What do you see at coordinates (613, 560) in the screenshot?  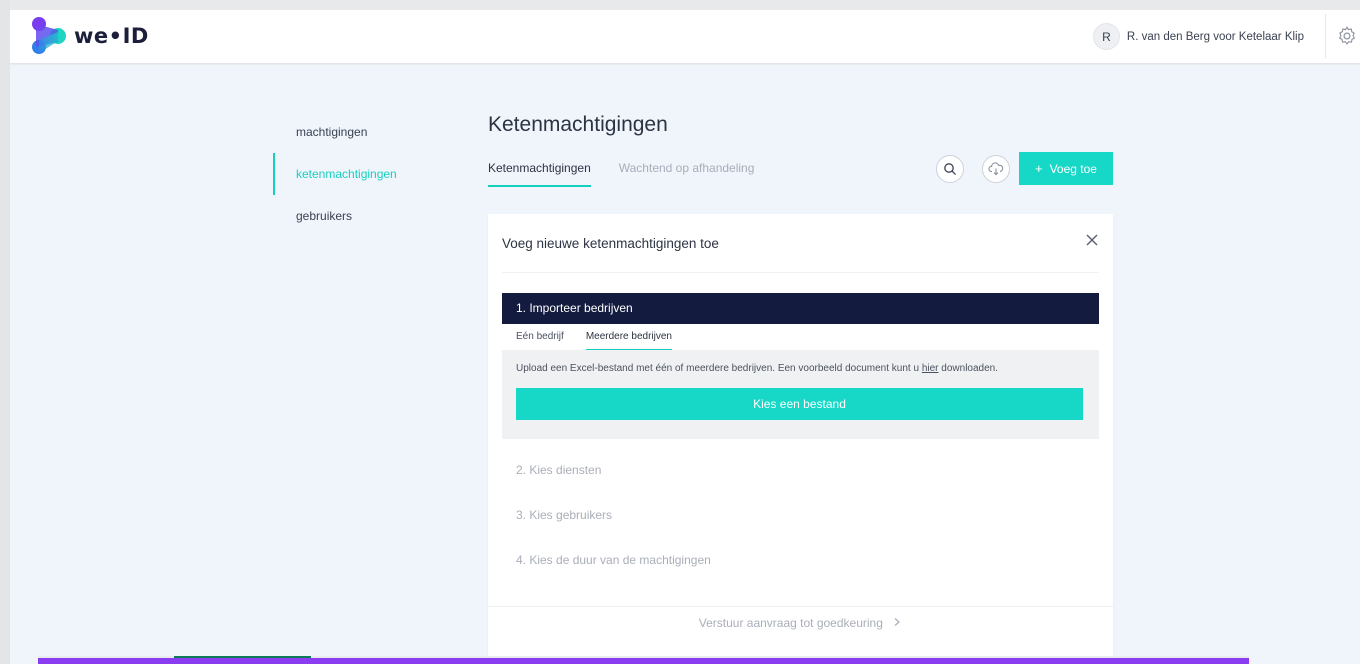 I see `step-choose-duration: 4. Kies de duur van de machtigingen` at bounding box center [613, 560].